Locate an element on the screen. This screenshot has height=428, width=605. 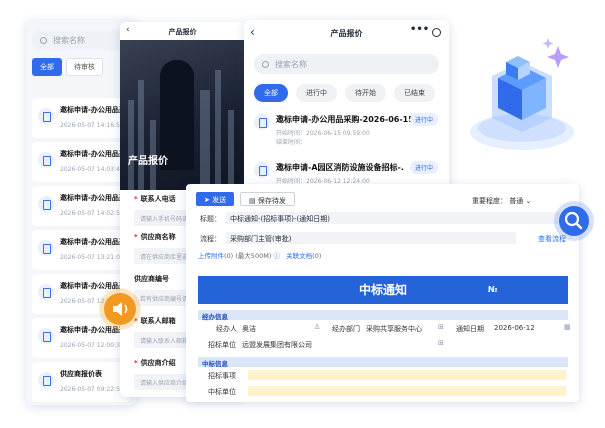
save-draft-button: ▤ 保存待发 is located at coordinates (267, 199).